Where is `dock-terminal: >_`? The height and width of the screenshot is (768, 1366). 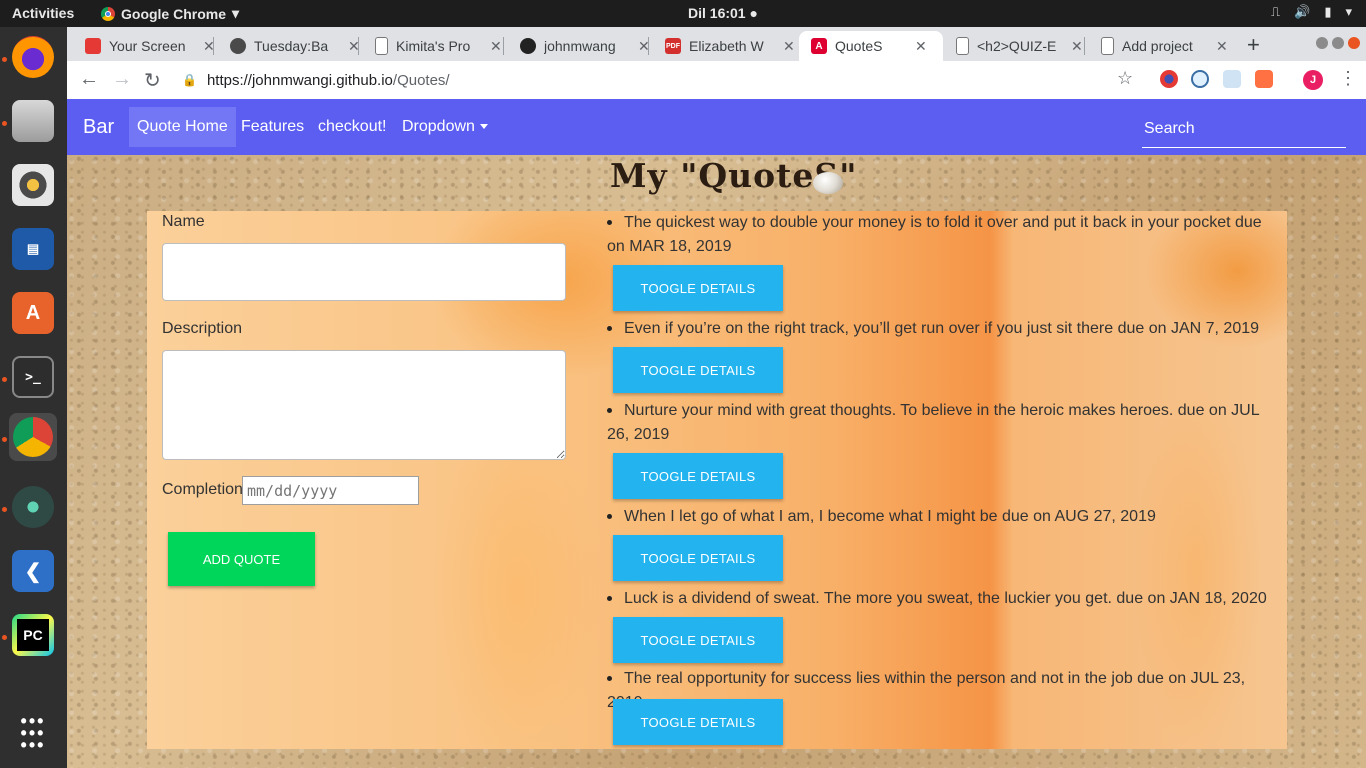
dock-terminal: >_ is located at coordinates (33, 377).